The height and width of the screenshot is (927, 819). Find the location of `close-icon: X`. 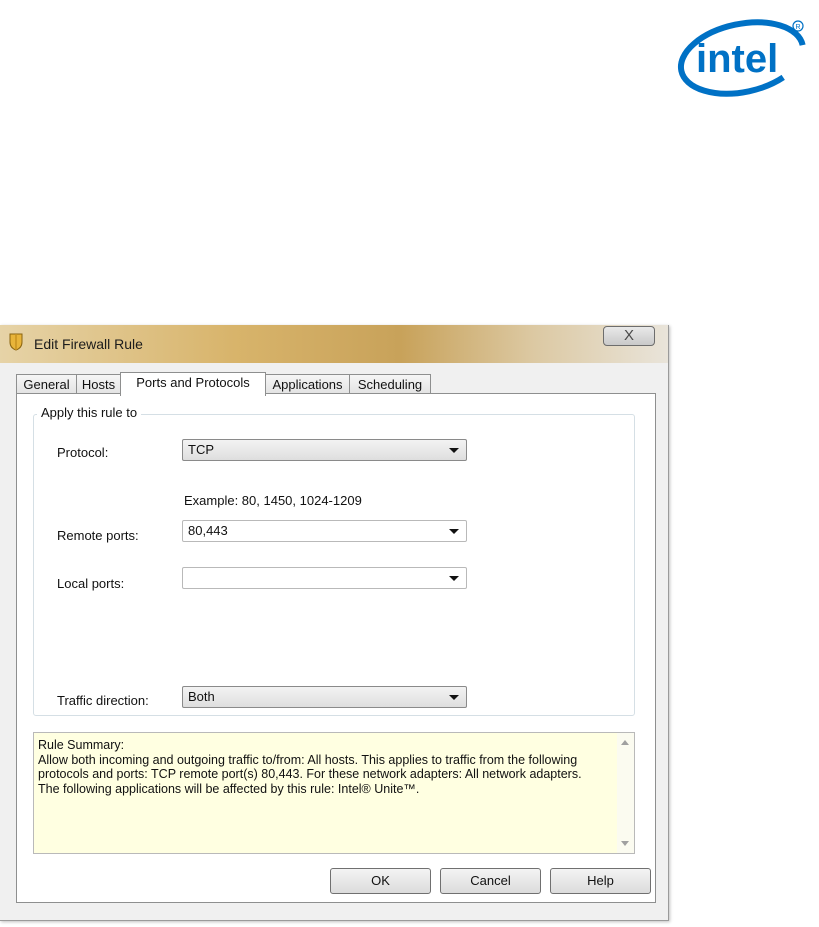

close-icon: X is located at coordinates (628, 335).